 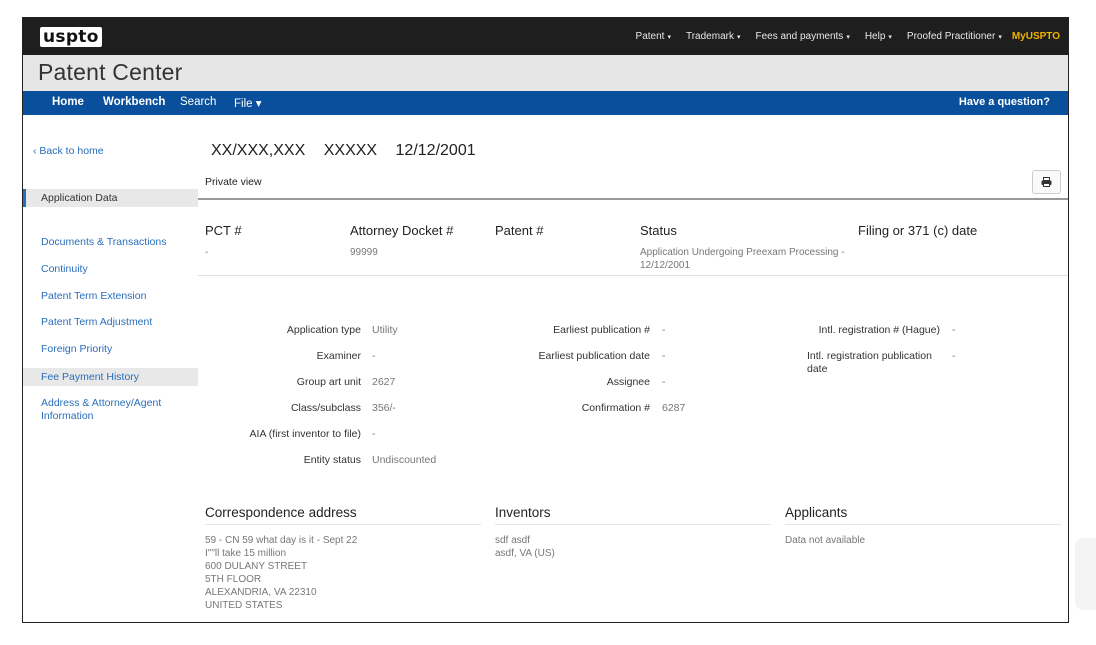 I want to click on entity-status-value: Undiscounted, so click(x=404, y=460).